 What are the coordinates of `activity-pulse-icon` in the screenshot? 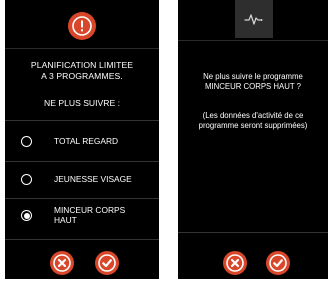 It's located at (253, 19).